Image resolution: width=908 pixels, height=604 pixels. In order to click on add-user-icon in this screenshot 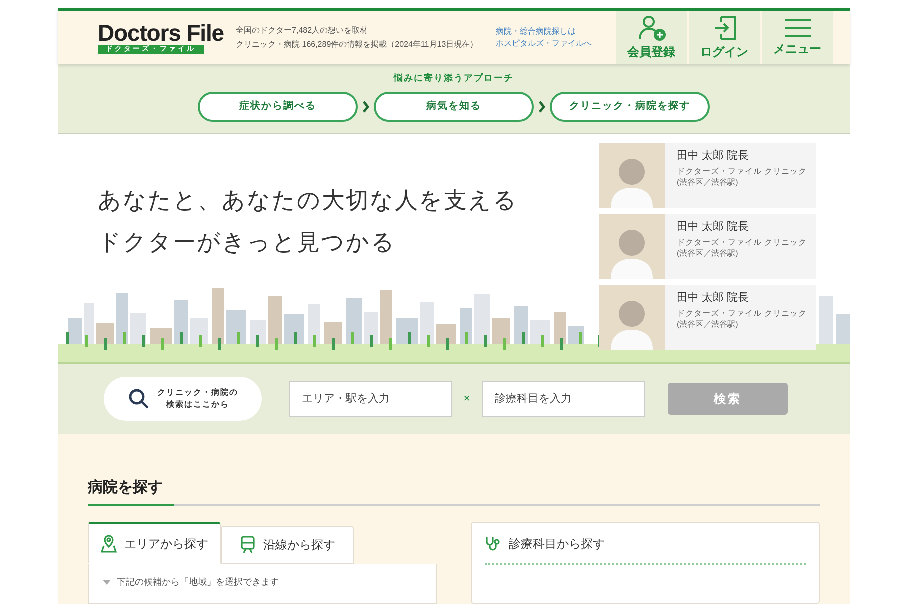, I will do `click(652, 27)`.